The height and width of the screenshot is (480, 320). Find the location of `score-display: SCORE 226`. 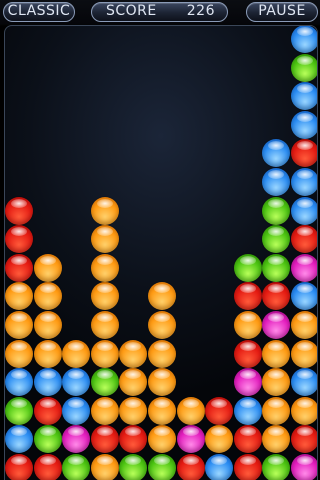

score-display: SCORE 226 is located at coordinates (159, 12).